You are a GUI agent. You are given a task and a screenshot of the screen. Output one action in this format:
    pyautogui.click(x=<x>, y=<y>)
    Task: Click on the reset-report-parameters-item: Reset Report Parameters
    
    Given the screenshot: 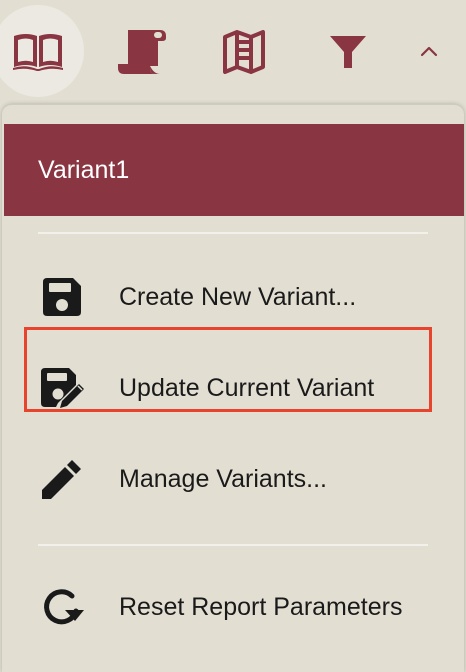 What is the action you would take?
    pyautogui.click(x=234, y=607)
    